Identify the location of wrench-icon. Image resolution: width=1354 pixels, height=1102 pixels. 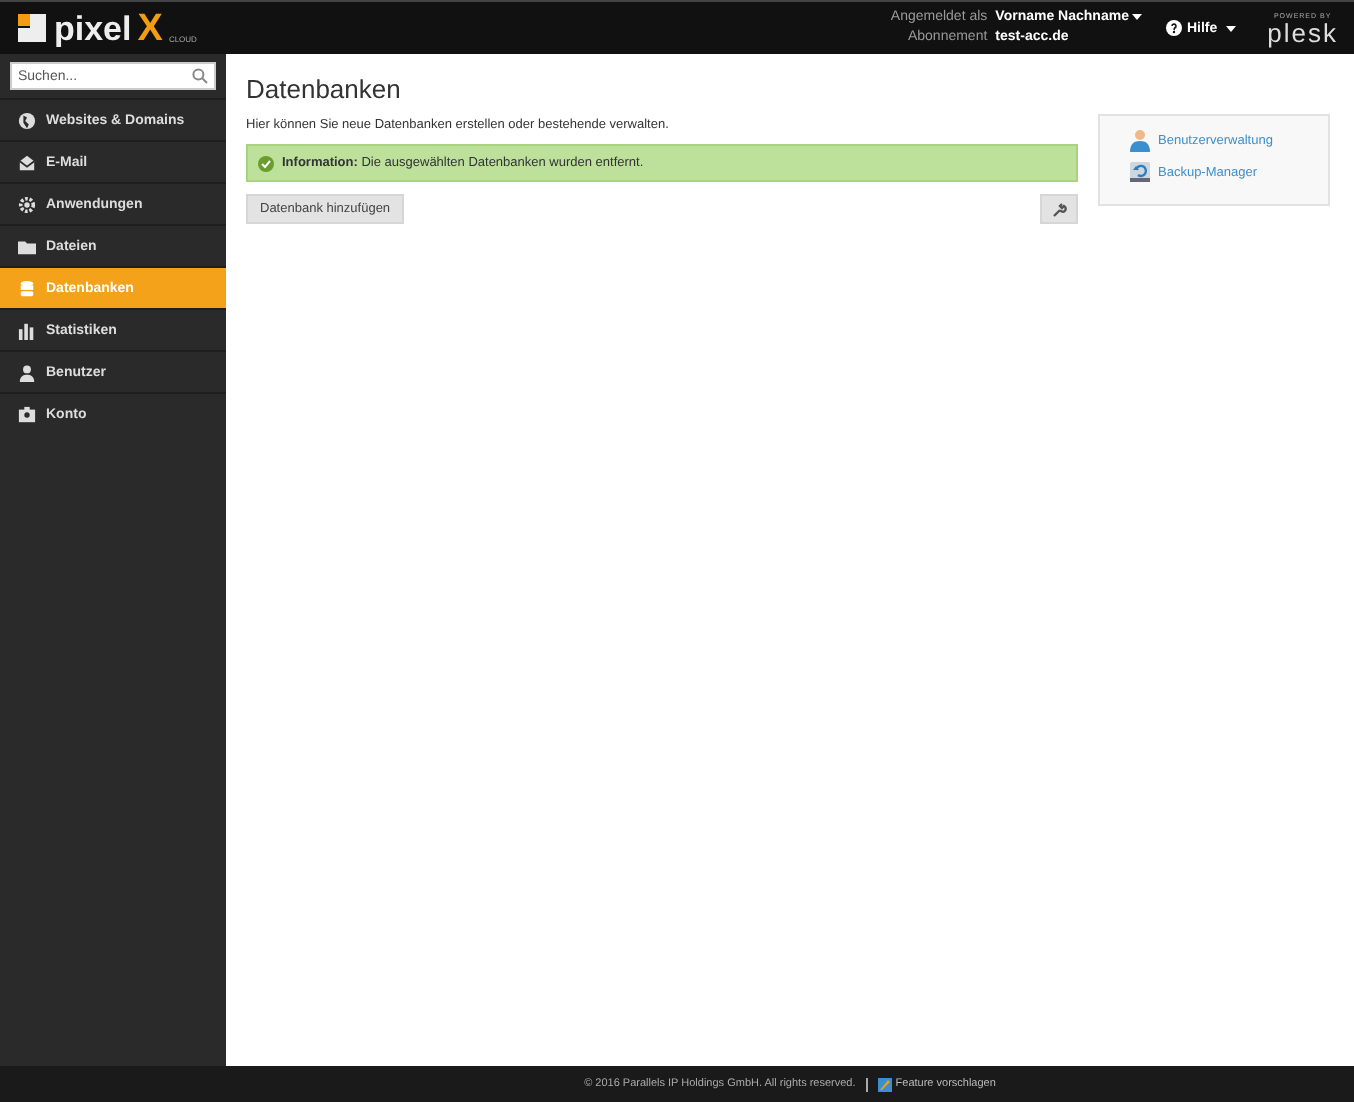
(1059, 209).